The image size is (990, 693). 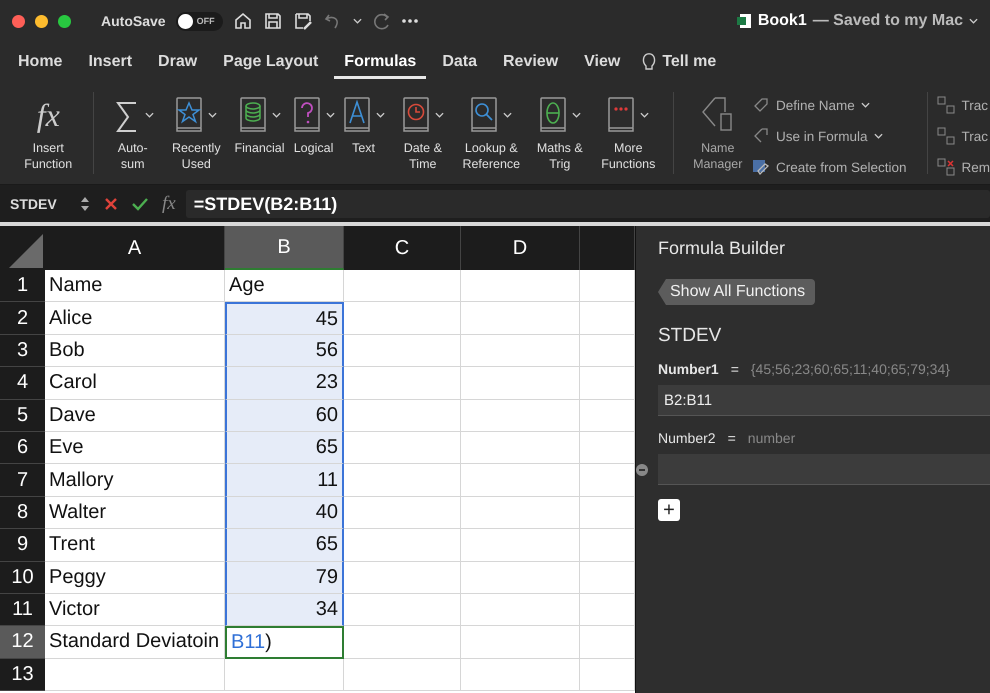 What do you see at coordinates (22, 675) in the screenshot?
I see `row-header: 13` at bounding box center [22, 675].